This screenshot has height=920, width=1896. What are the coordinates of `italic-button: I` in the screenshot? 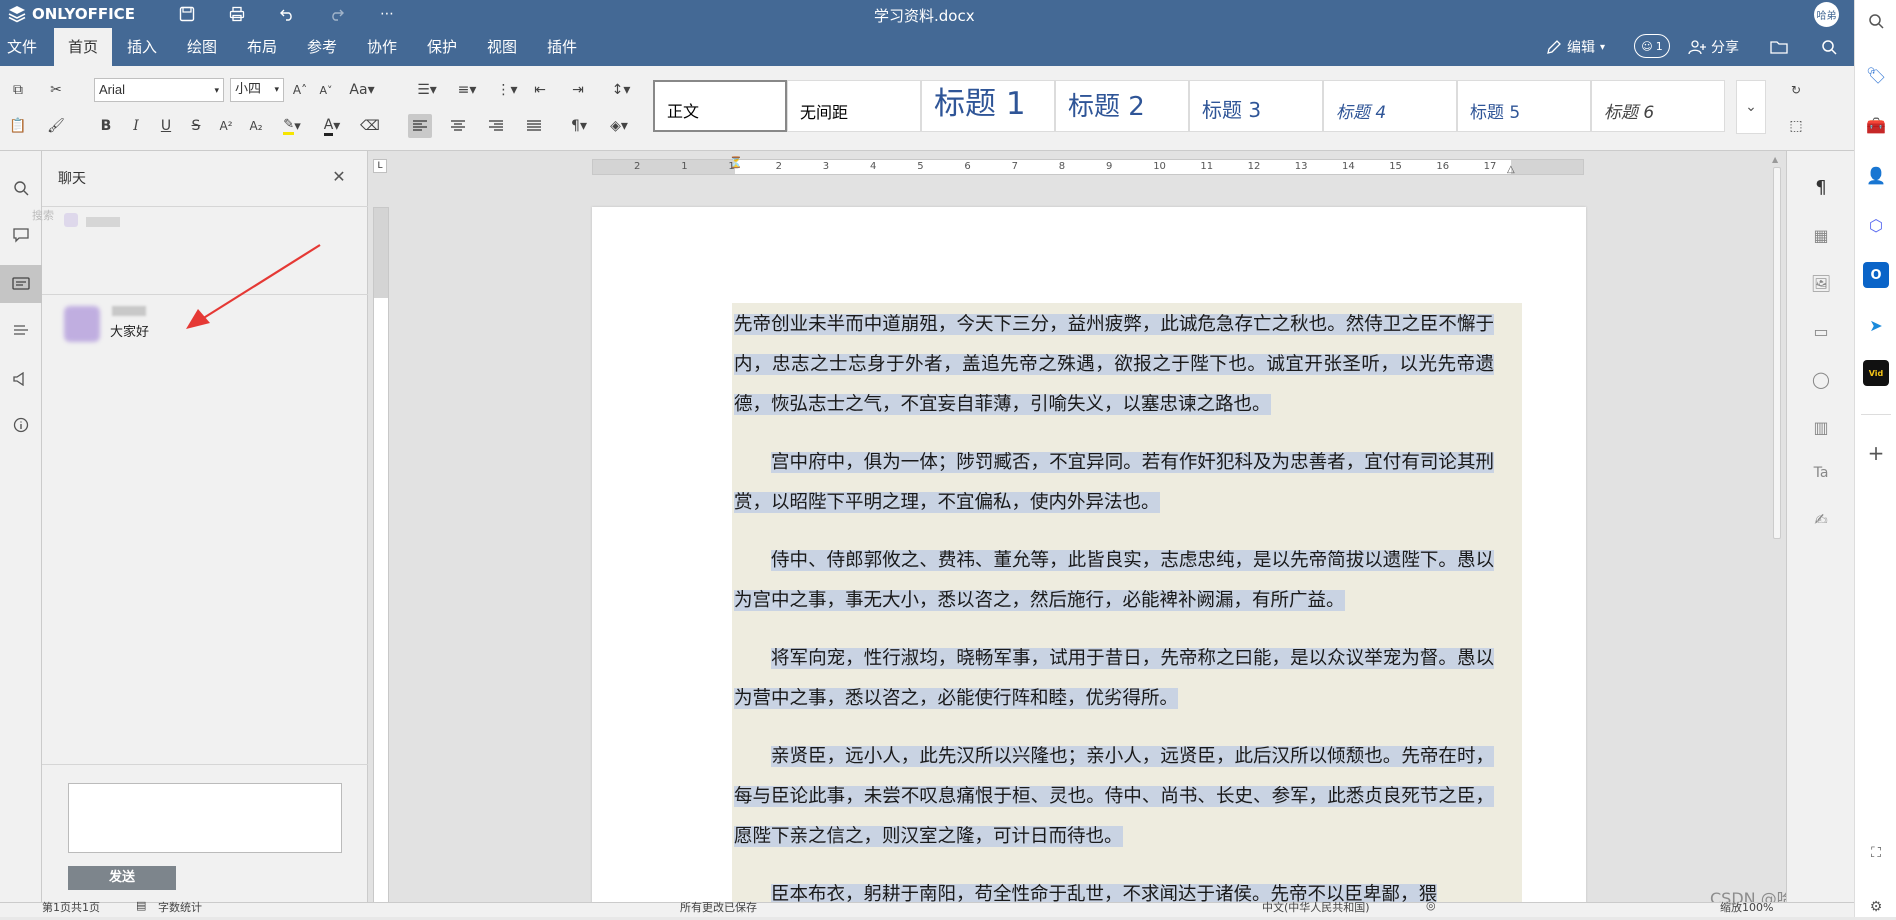 It's located at (136, 126).